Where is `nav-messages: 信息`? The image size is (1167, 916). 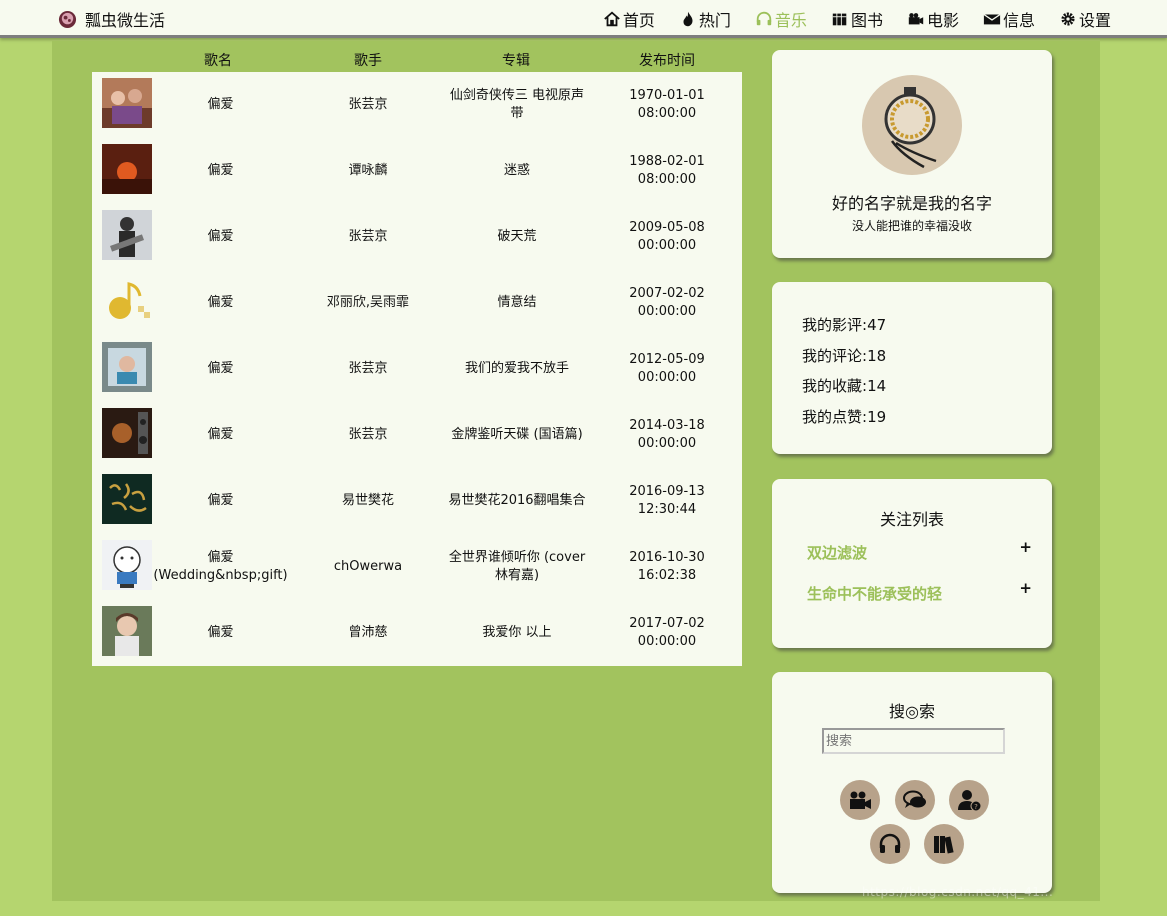
nav-messages: 信息 is located at coordinates (1009, 19).